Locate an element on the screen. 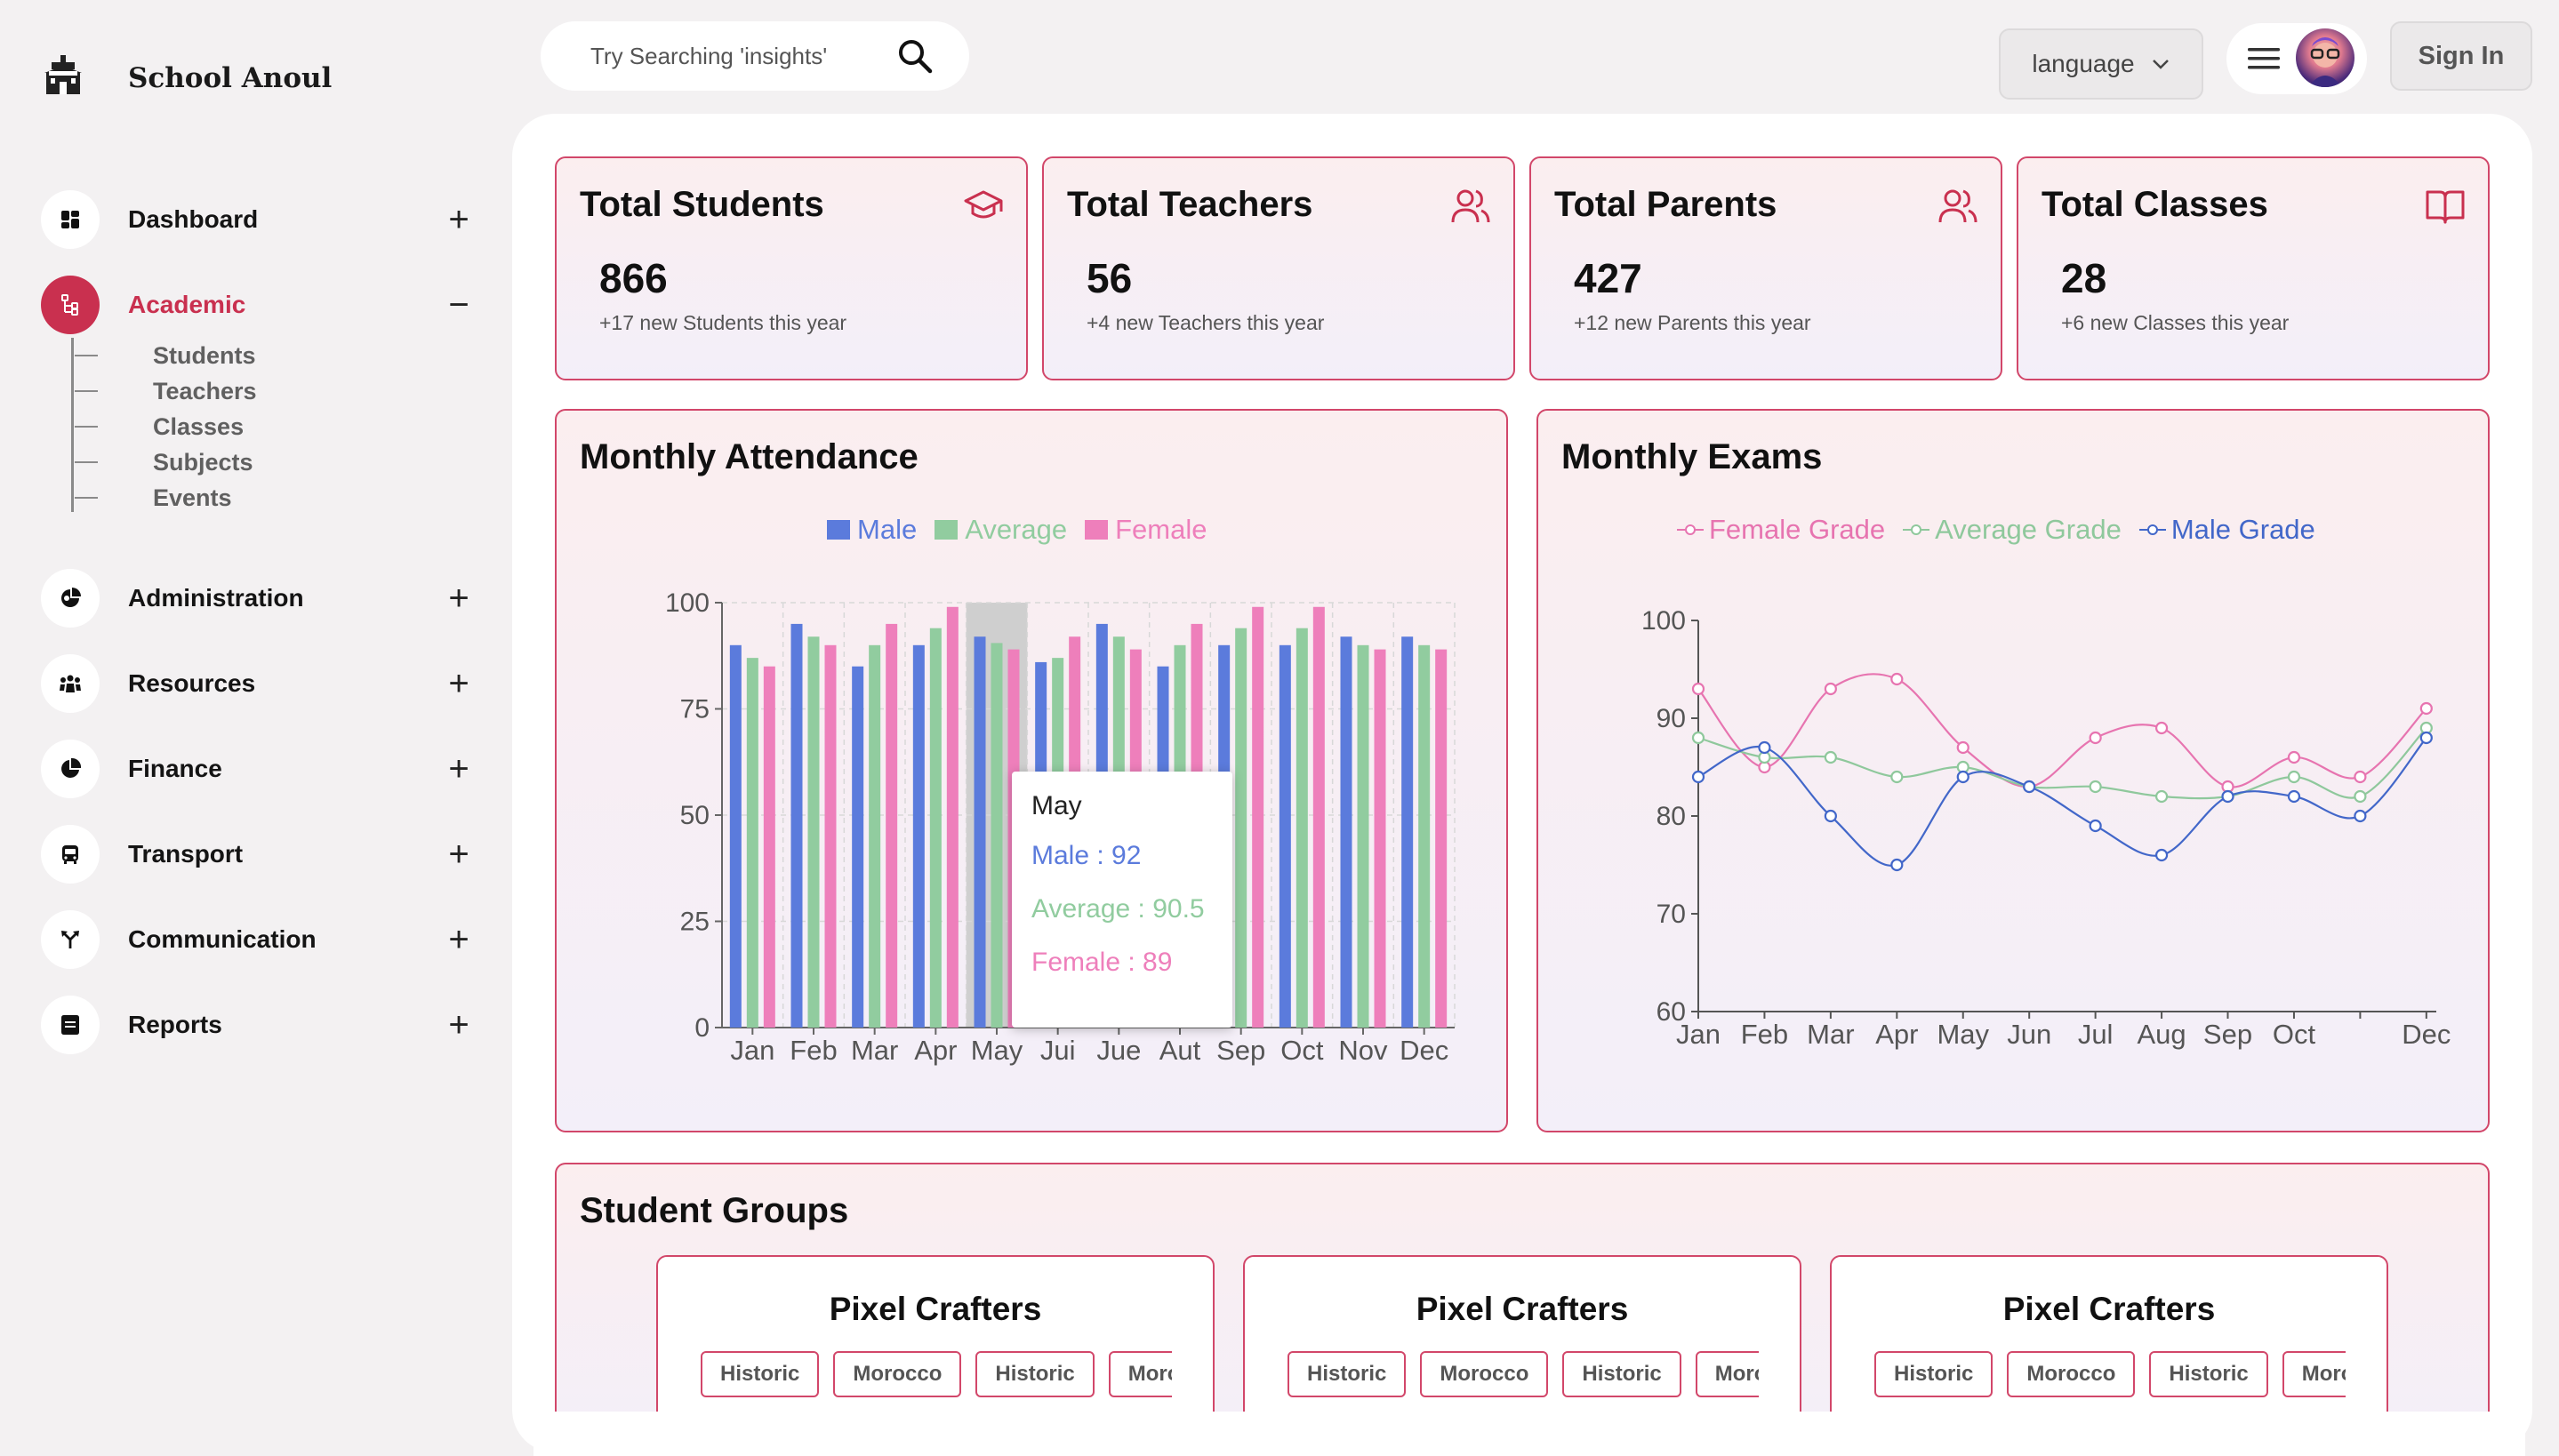  search-bar is located at coordinates (755, 56).